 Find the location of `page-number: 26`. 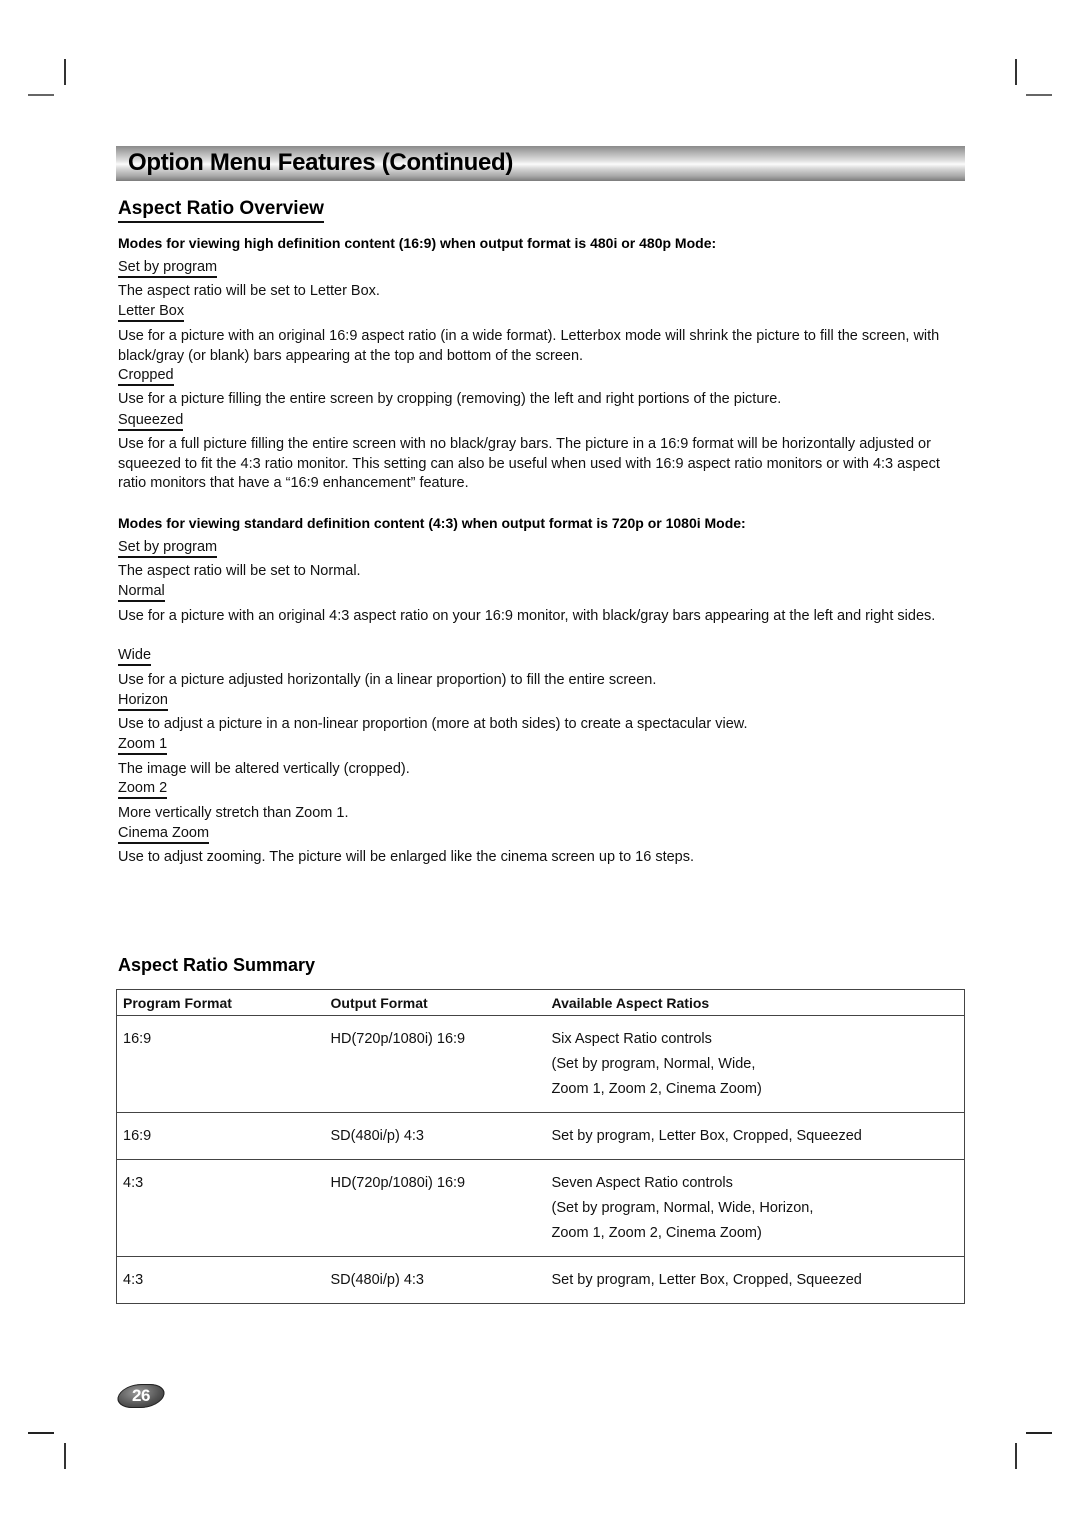

page-number: 26 is located at coordinates (141, 1395).